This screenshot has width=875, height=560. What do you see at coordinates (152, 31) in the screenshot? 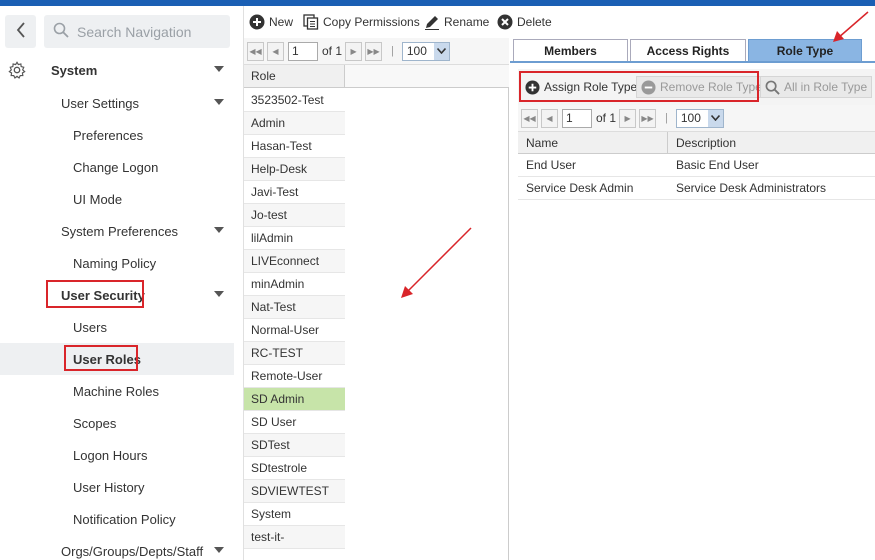
I see `search-input` at bounding box center [152, 31].